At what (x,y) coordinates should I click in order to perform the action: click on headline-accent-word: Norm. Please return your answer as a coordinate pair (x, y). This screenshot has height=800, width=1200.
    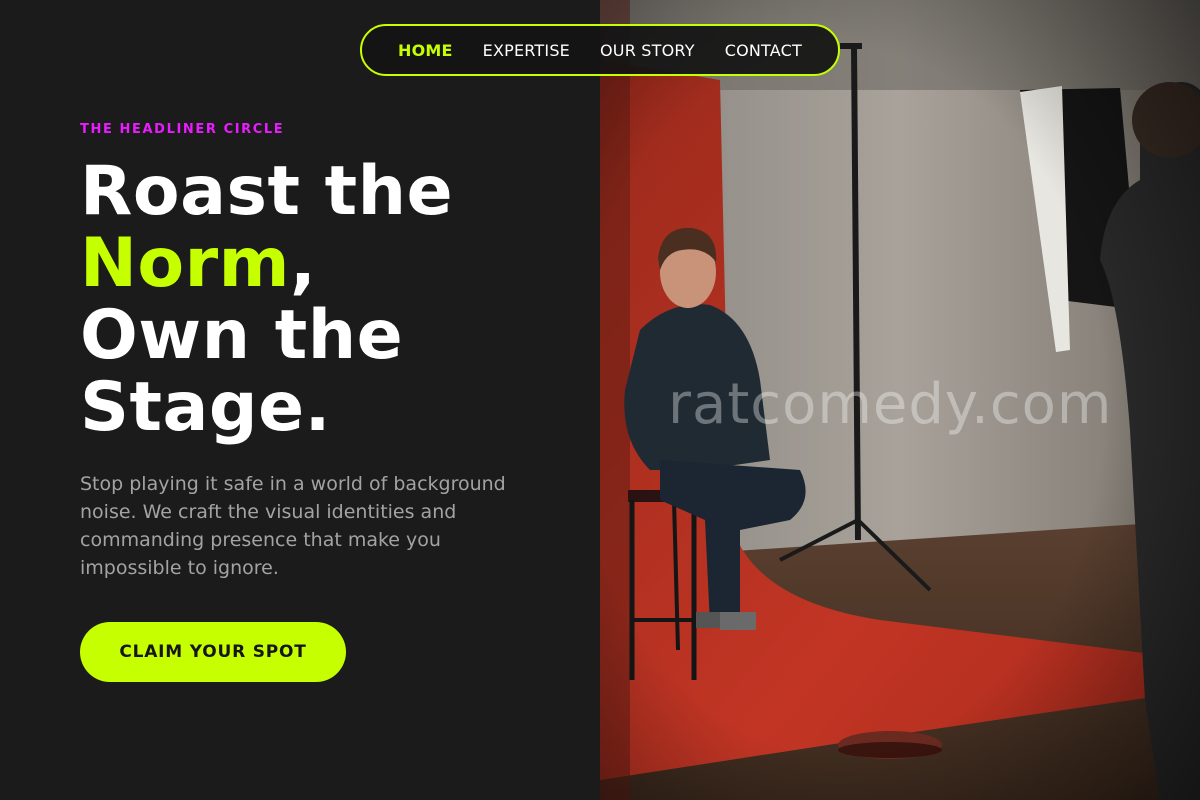
    Looking at the image, I should click on (185, 263).